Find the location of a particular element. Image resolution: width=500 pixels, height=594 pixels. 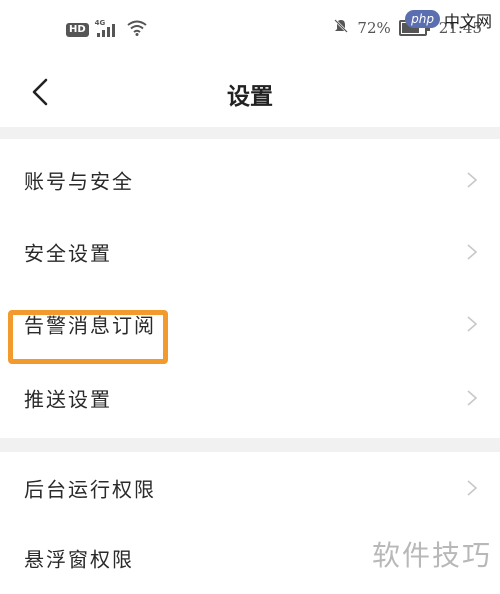

header: 设置 is located at coordinates (250, 94).